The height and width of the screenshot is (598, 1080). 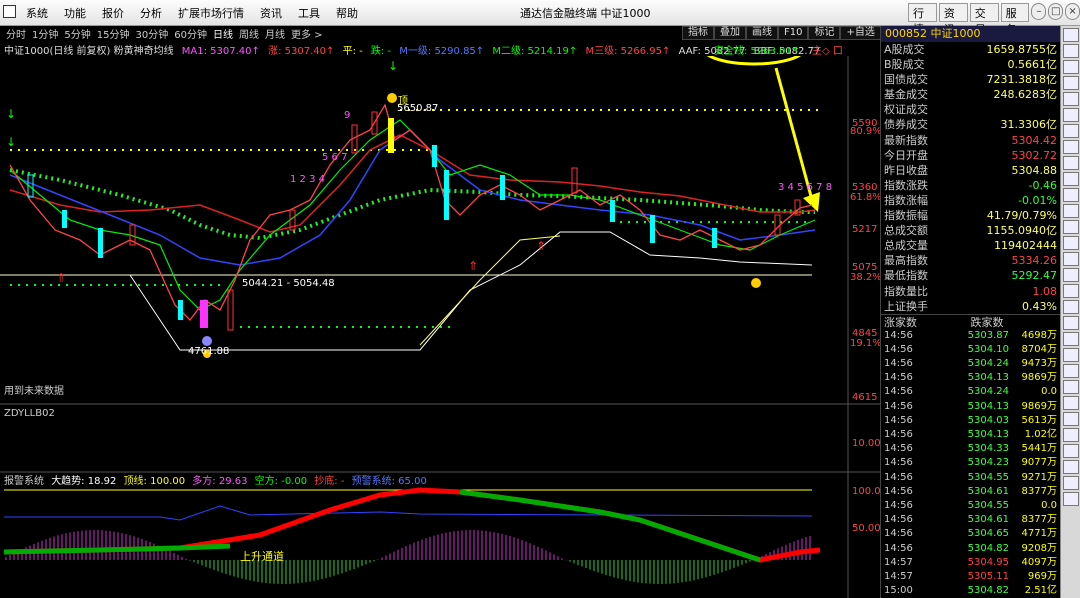 What do you see at coordinates (16, 33) in the screenshot?
I see `tab-timeframe: 分时` at bounding box center [16, 33].